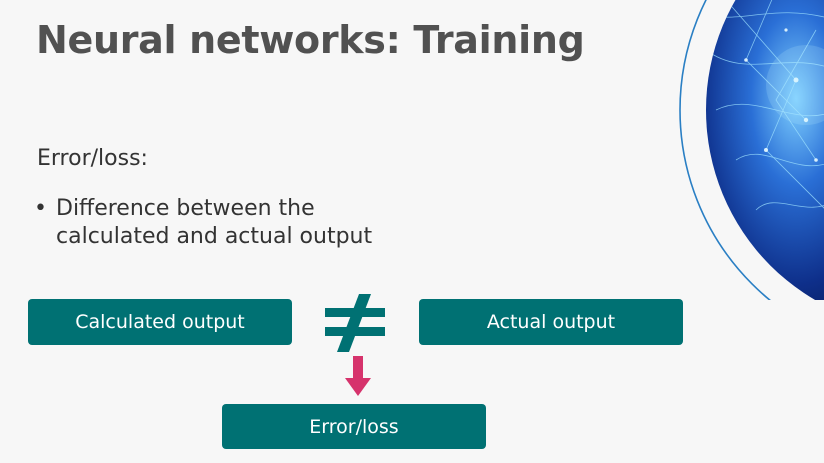 This screenshot has width=824, height=463. What do you see at coordinates (310, 40) in the screenshot?
I see `slide-title: Neural networks: Training` at bounding box center [310, 40].